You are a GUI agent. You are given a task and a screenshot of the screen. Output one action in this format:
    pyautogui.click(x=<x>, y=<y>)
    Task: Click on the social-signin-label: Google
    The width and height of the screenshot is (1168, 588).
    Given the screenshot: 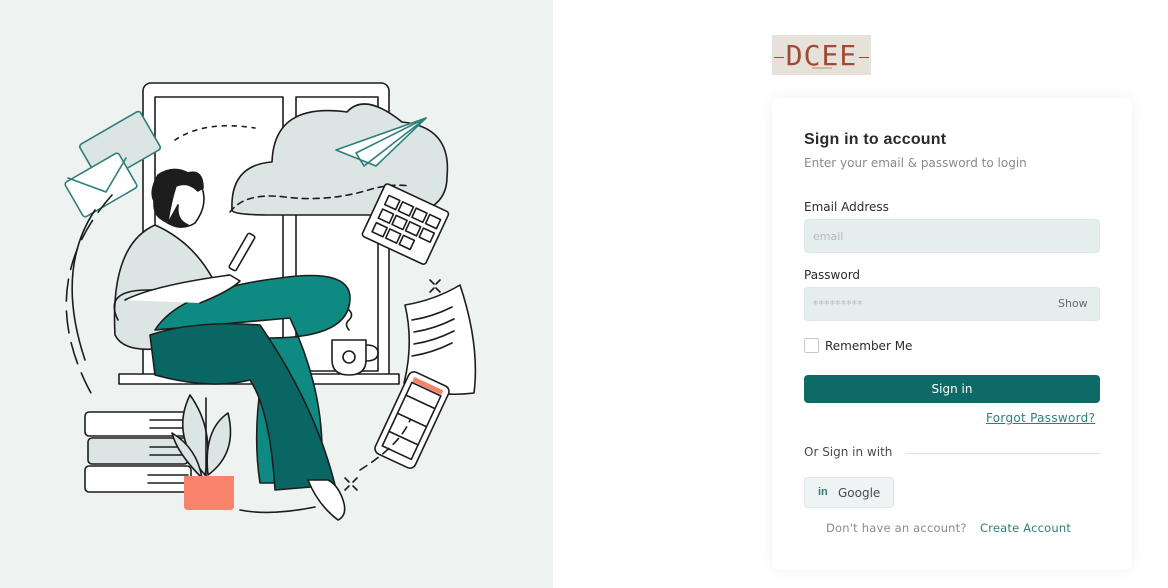 What is the action you would take?
    pyautogui.click(x=859, y=493)
    